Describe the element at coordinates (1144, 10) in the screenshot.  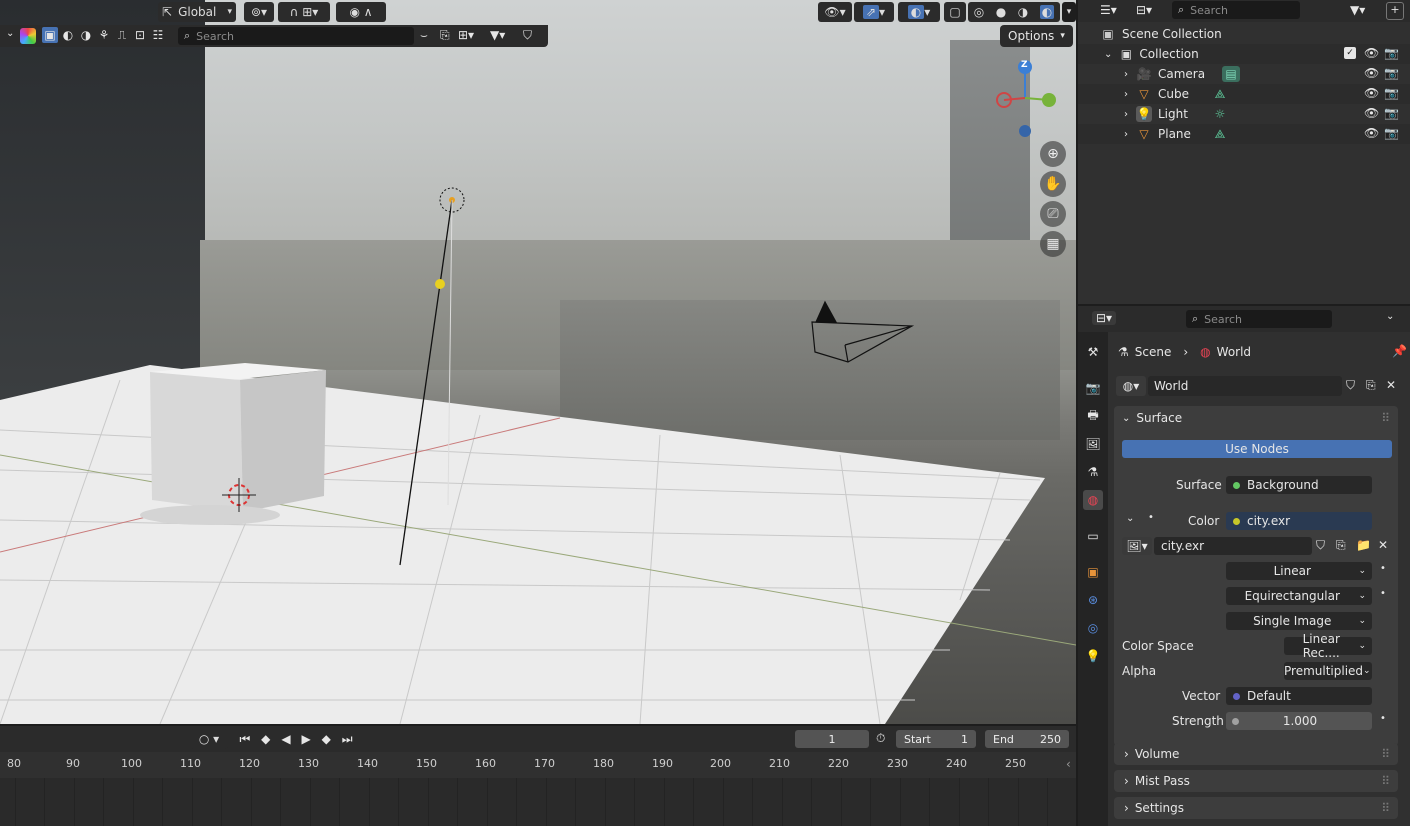
I see `display-mode-icon: ⊟▾` at that location.